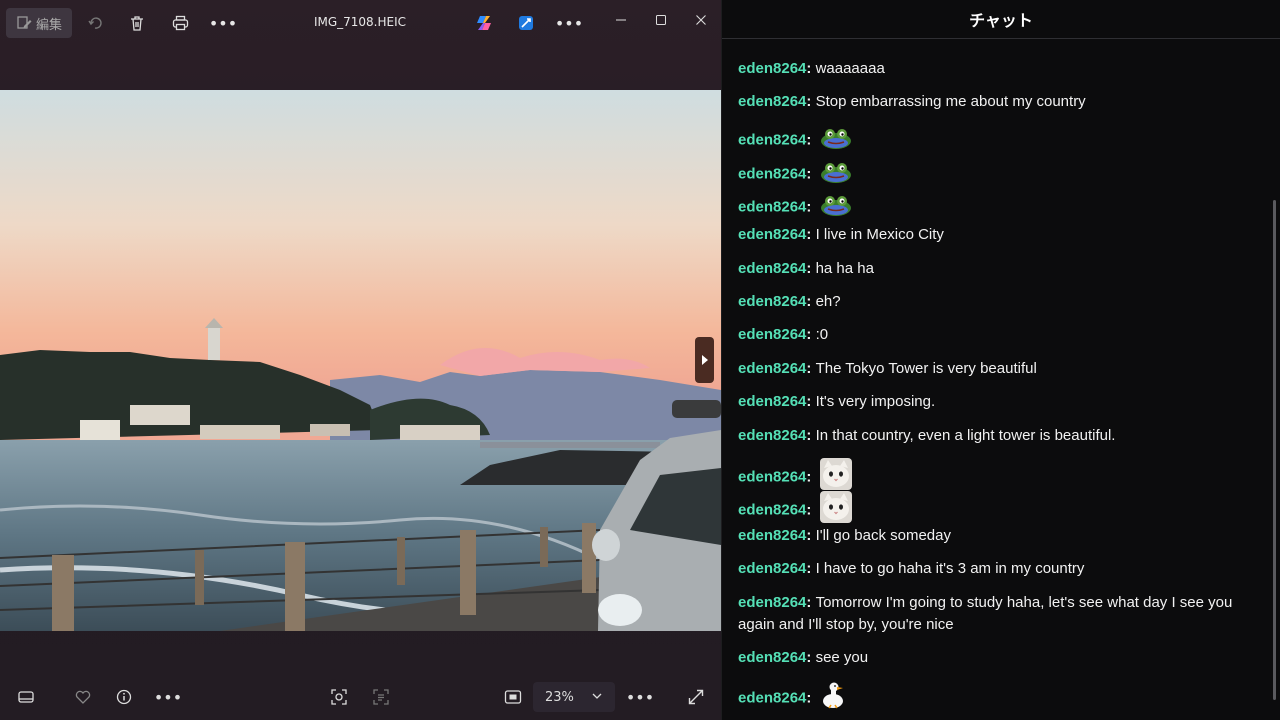  I want to click on chat-message: eden8264: I'll go back someday, so click(998, 536).